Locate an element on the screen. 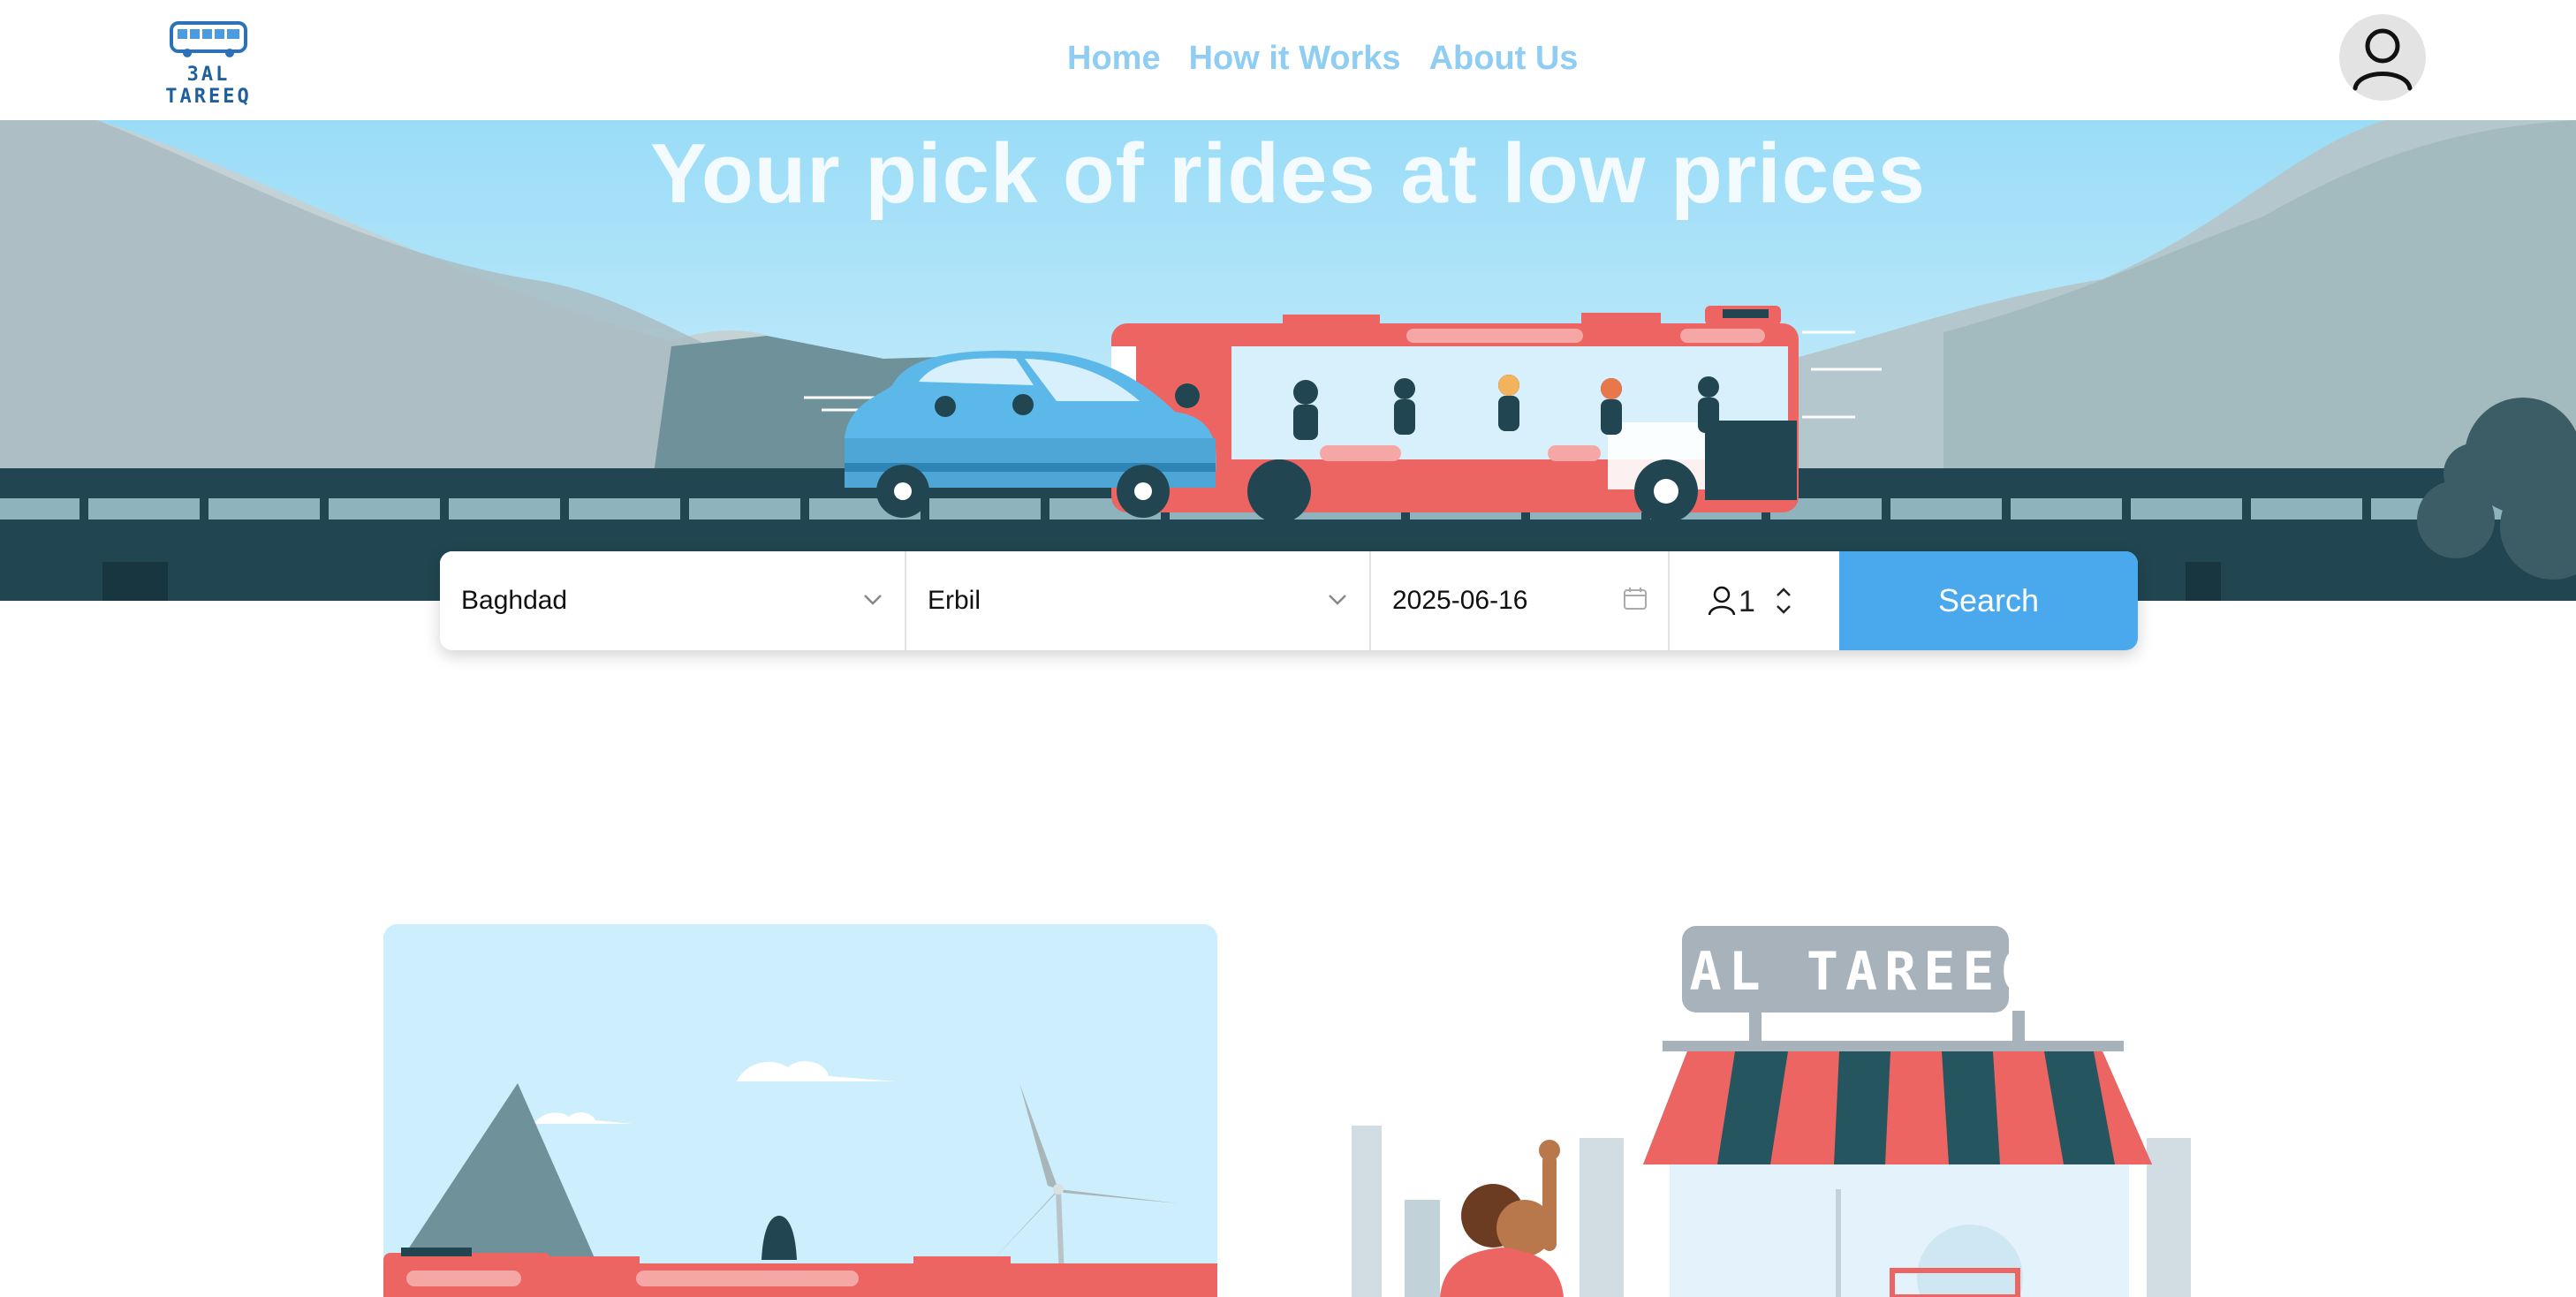  destination-value: Erbil is located at coordinates (954, 600).